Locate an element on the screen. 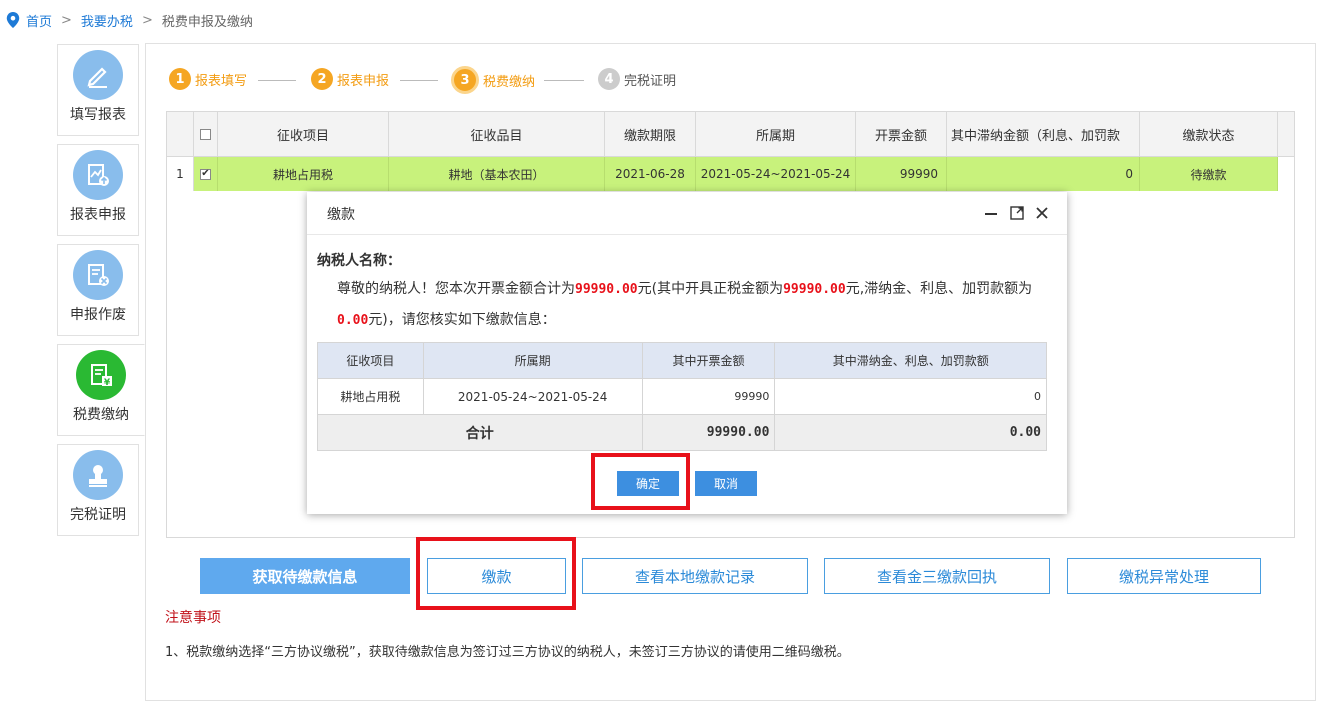 Image resolution: width=1341 pixels, height=718 pixels. step-number: 4 is located at coordinates (609, 79).